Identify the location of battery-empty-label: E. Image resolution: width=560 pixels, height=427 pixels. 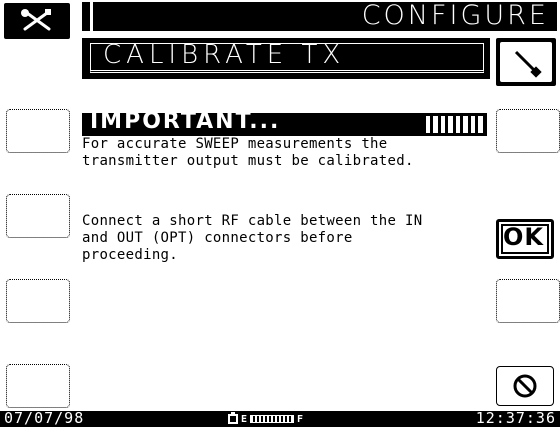
(244, 419).